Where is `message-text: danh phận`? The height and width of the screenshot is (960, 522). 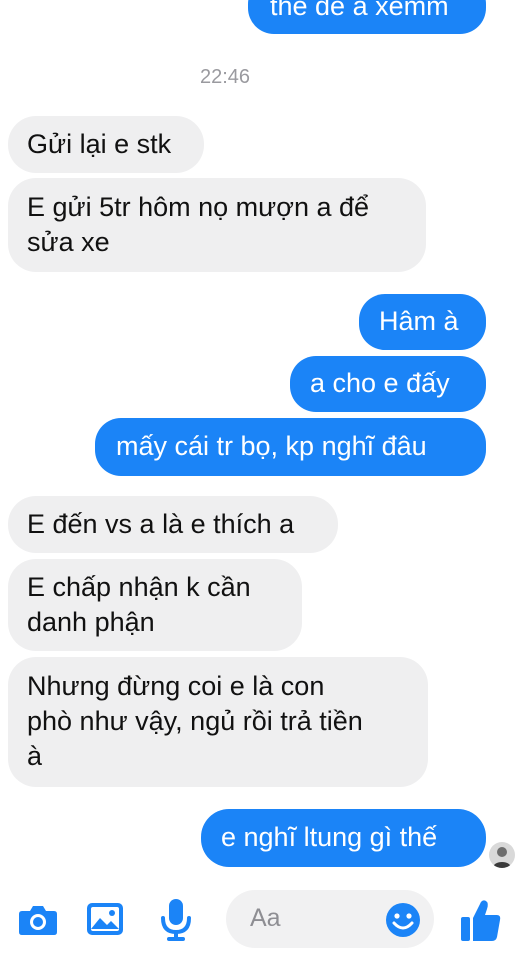 message-text: danh phận is located at coordinates (91, 622).